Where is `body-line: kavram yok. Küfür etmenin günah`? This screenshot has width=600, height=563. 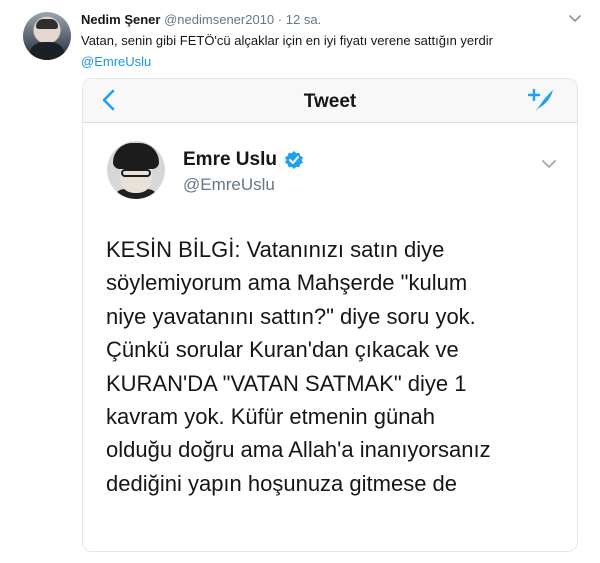 body-line: kavram yok. Küfür etmenin günah is located at coordinates (270, 417).